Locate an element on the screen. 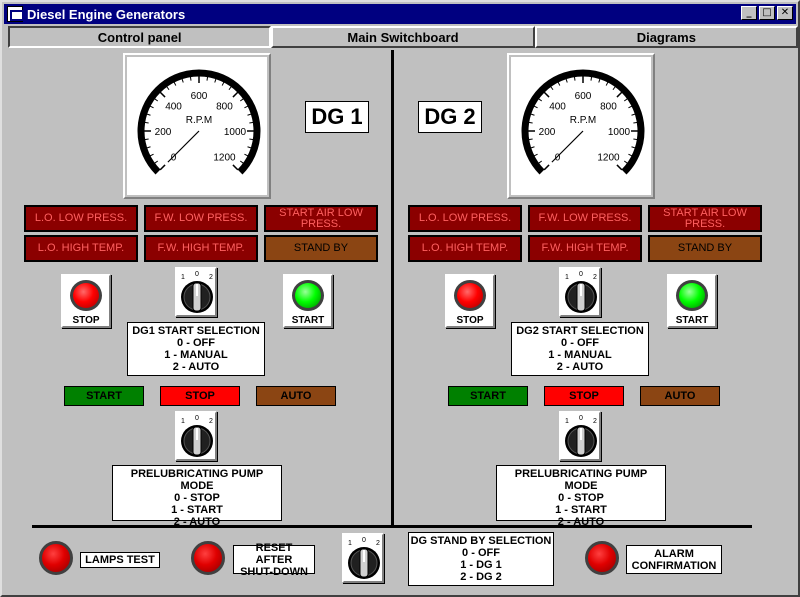 Image resolution: width=800 pixels, height=597 pixels. dg1-start-label: START is located at coordinates (308, 320).